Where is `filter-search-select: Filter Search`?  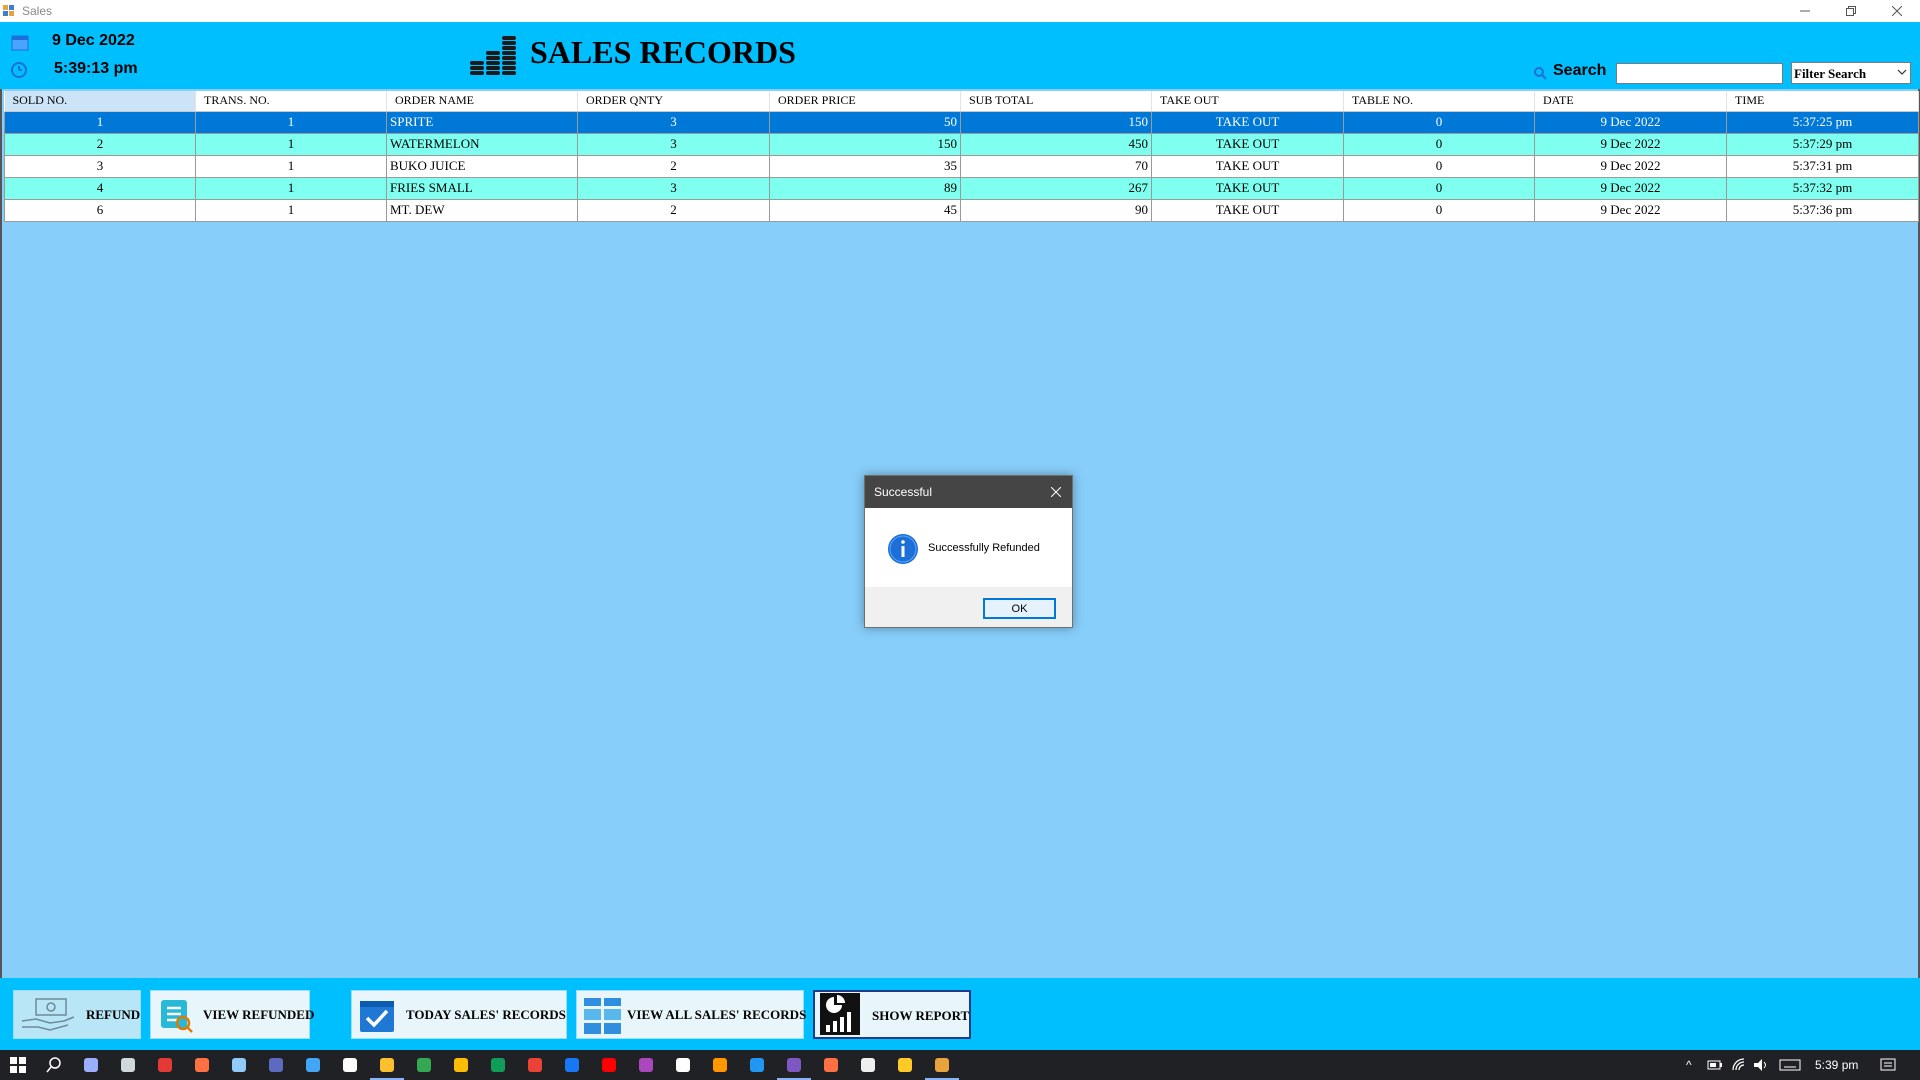 filter-search-select: Filter Search is located at coordinates (1851, 73).